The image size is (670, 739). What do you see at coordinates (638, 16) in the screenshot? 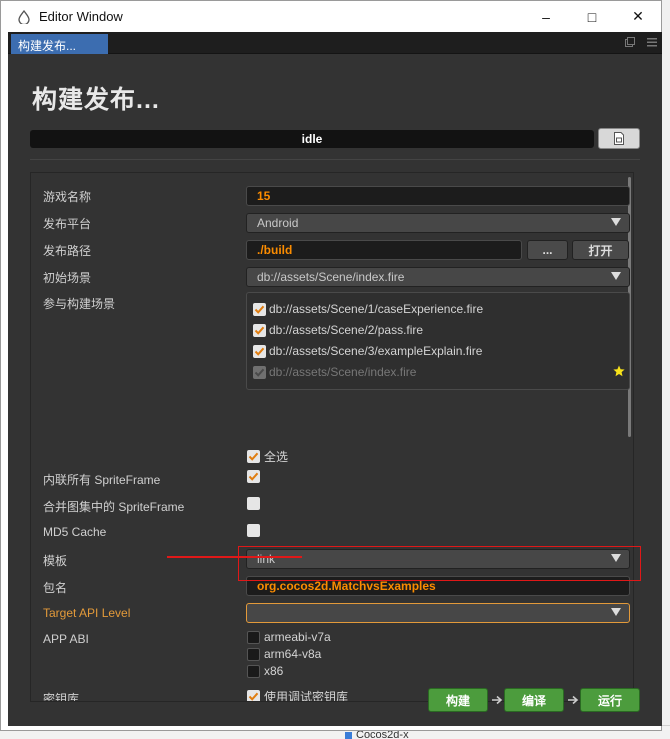
I see `close-button: ✕` at bounding box center [638, 16].